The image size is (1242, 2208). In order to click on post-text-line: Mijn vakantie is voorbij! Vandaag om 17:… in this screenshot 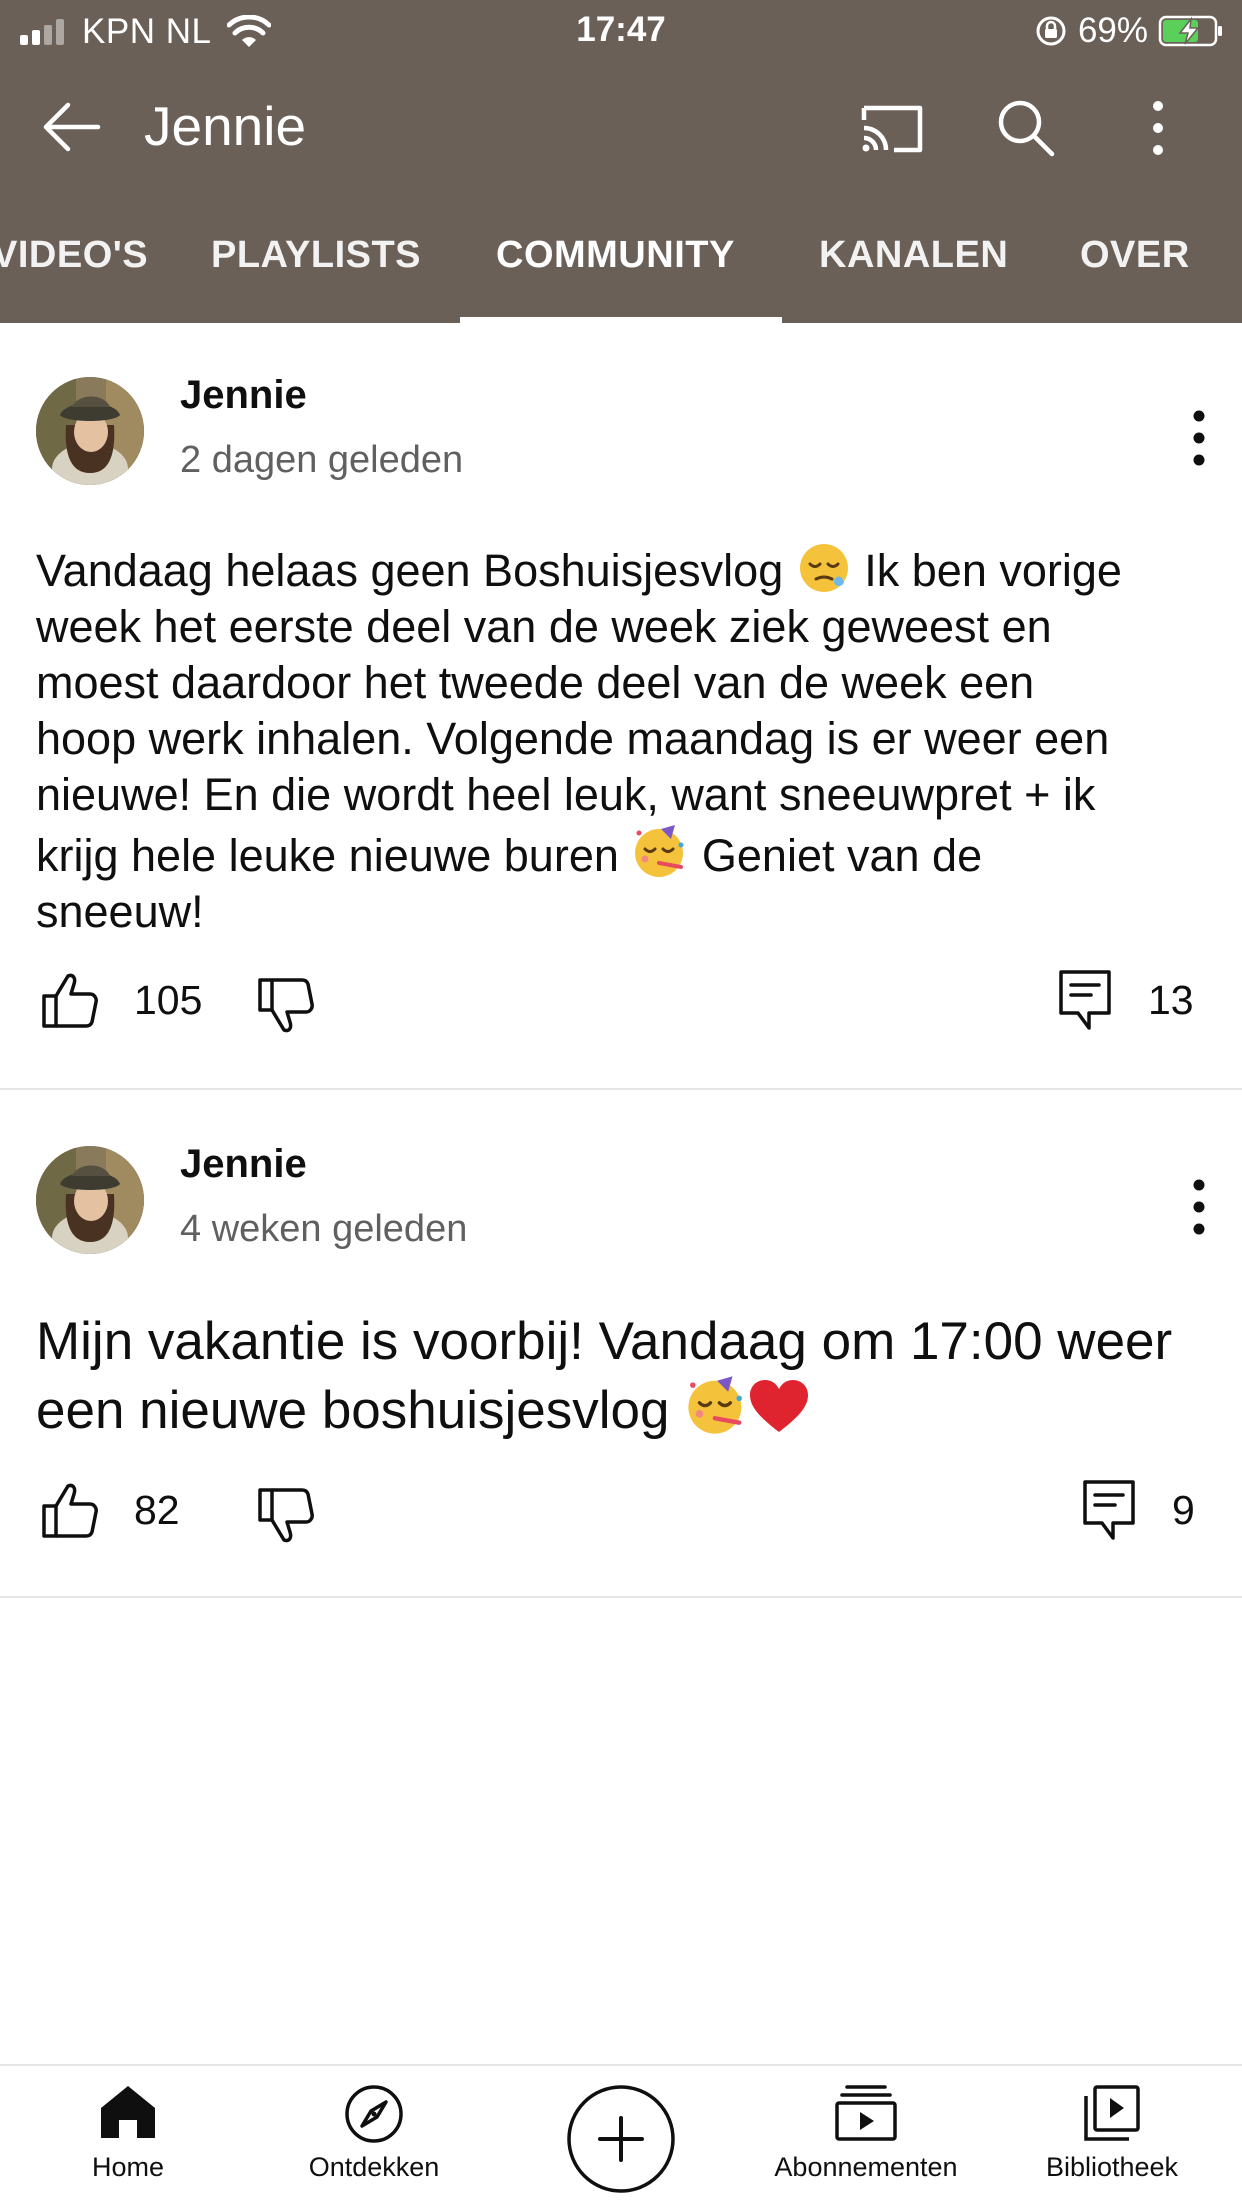, I will do `click(604, 1341)`.